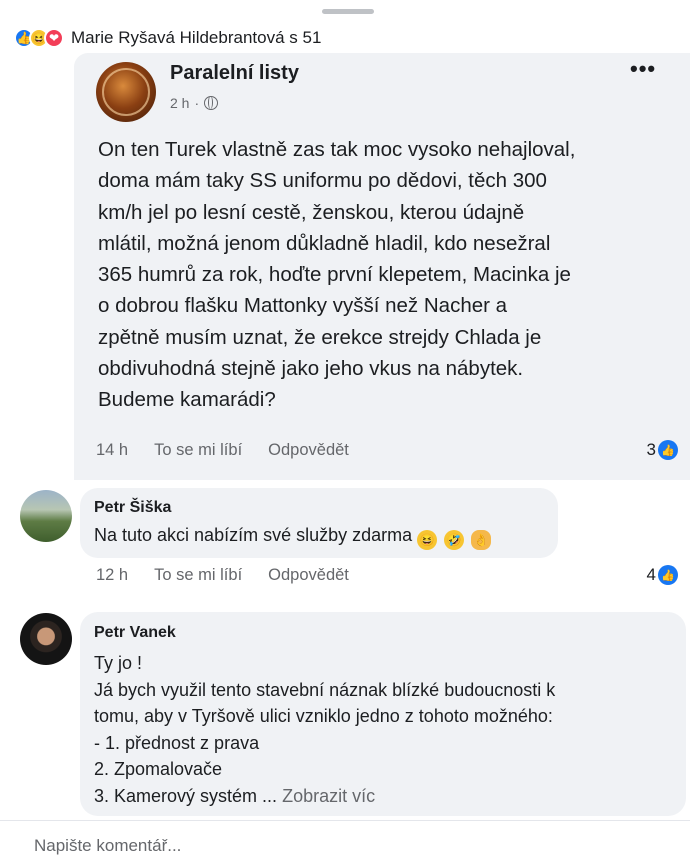  What do you see at coordinates (348, 11) in the screenshot?
I see `sheet-drag-handle` at bounding box center [348, 11].